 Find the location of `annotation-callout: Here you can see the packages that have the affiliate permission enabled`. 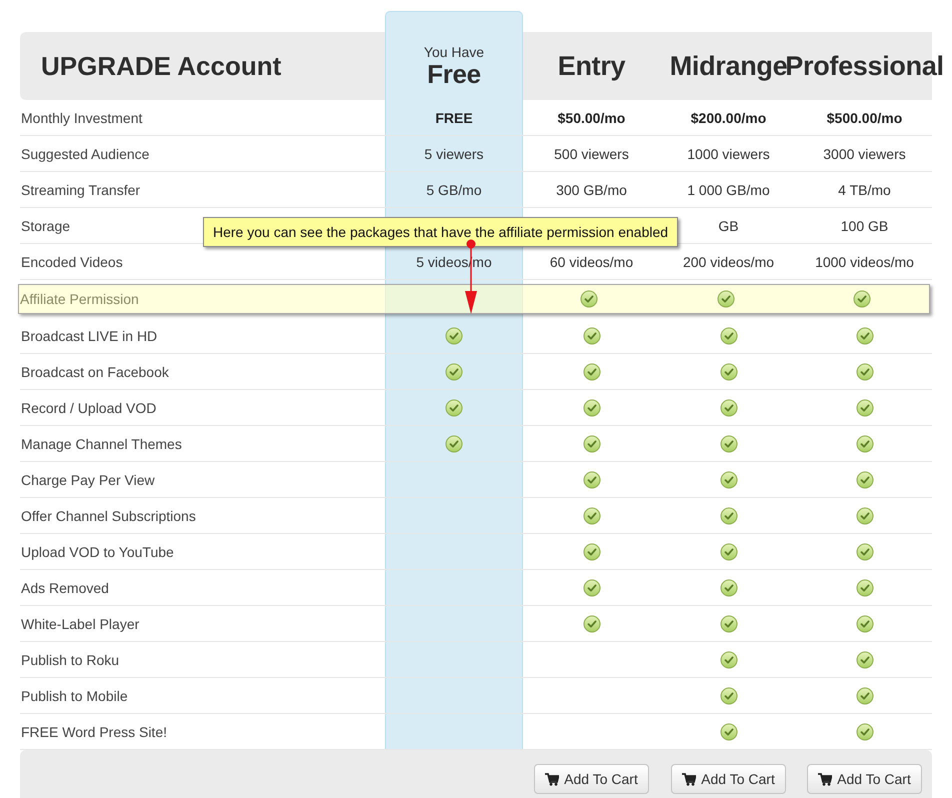

annotation-callout: Here you can see the packages that have the affiliate permission enabled is located at coordinates (440, 232).